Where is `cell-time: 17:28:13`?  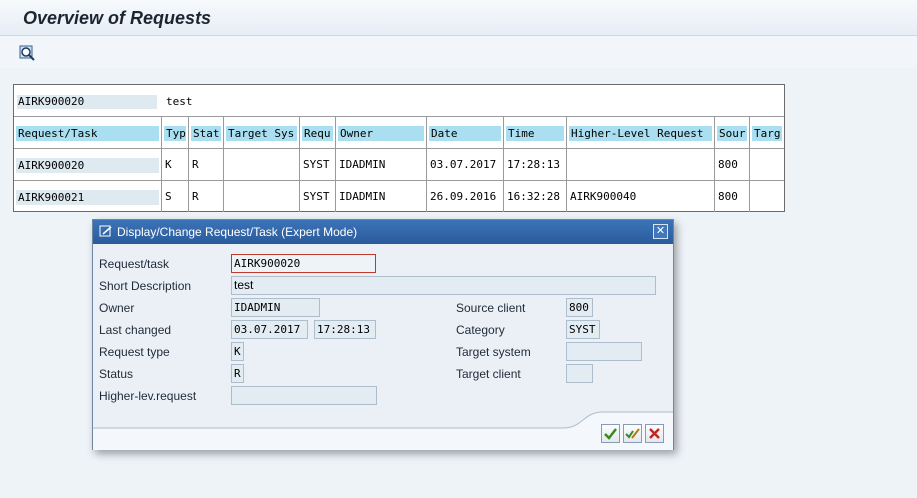 cell-time: 17:28:13 is located at coordinates (535, 164).